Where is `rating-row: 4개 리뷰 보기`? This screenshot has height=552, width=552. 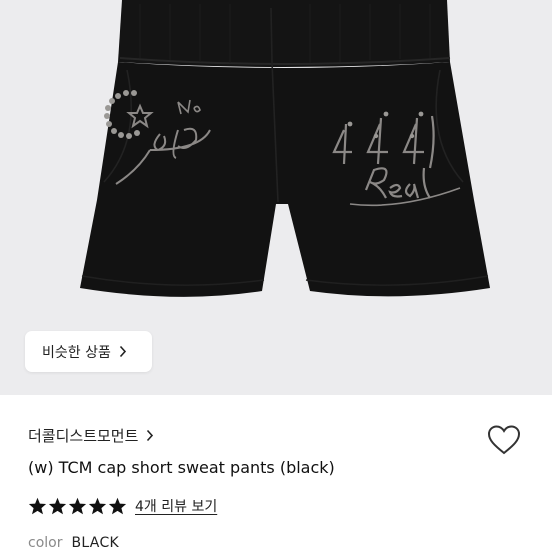
rating-row: 4개 리뷰 보기 is located at coordinates (122, 506).